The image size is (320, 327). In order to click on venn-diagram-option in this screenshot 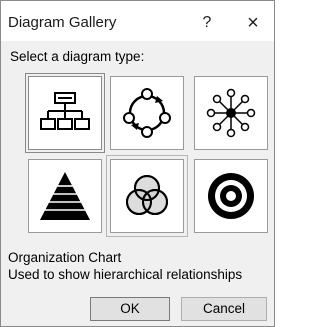, I will do `click(147, 196)`.